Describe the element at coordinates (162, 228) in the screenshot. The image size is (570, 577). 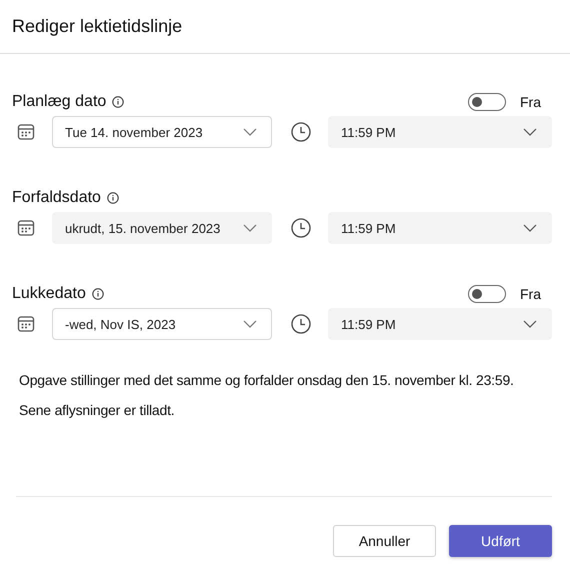
I see `date-dropdown: ukrudt, 15. november 2023` at that location.